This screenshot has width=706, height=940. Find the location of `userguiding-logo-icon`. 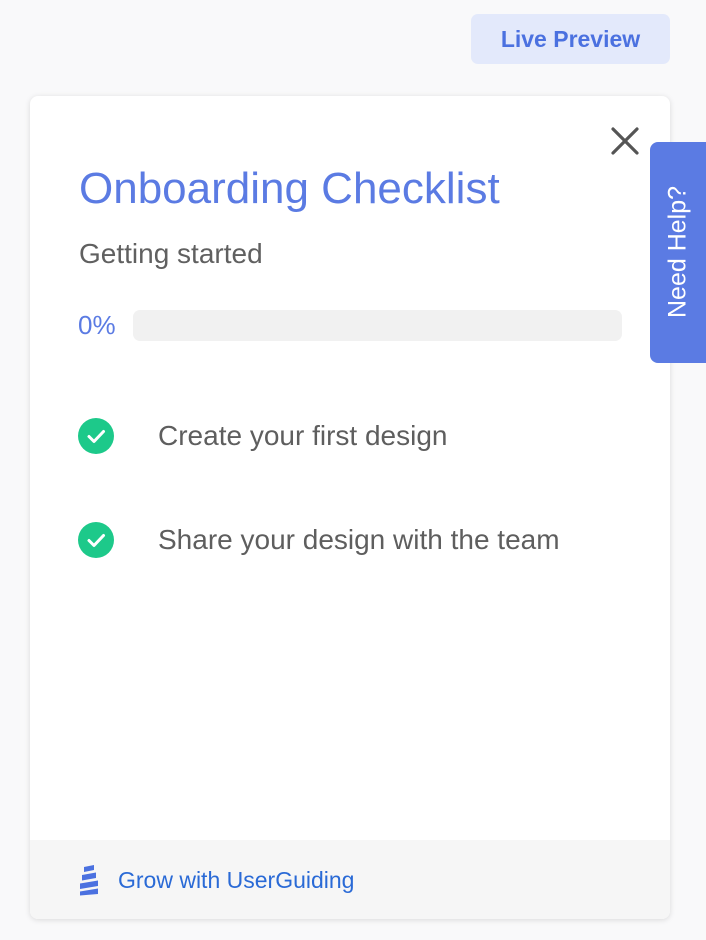

userguiding-logo-icon is located at coordinates (89, 880).